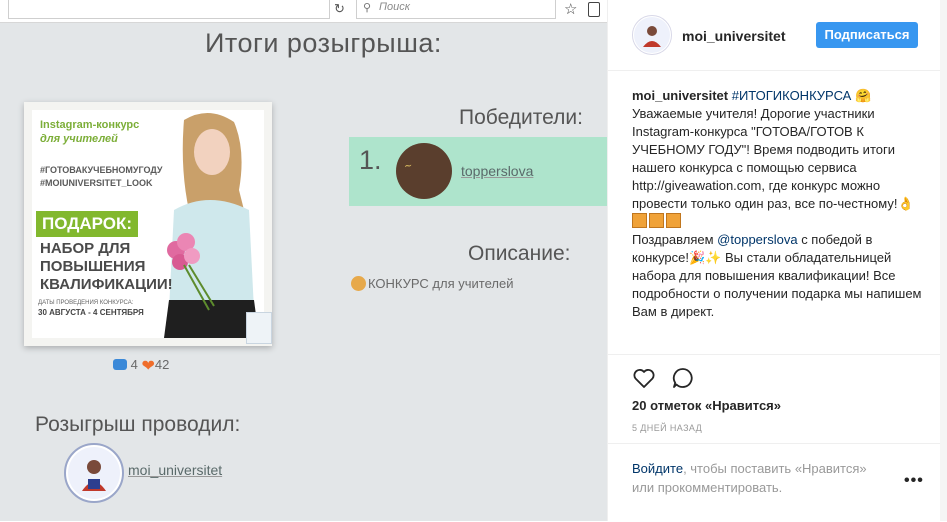  I want to click on search-icon: ⚲, so click(367, 8).